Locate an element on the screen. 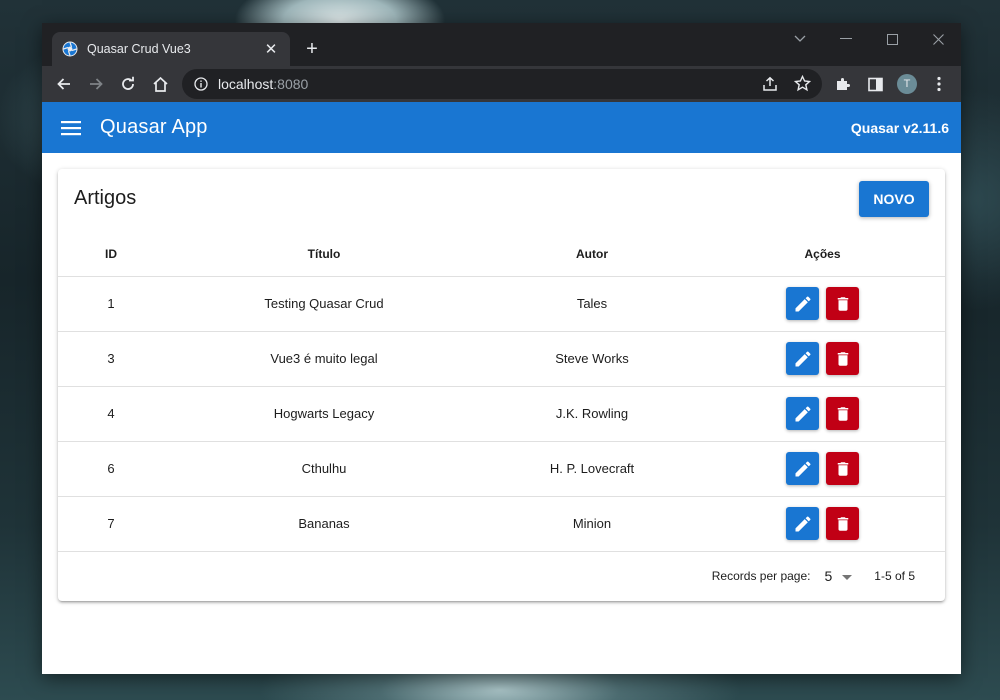 This screenshot has height=700, width=1000. browser-tab: Quasar Crud Vue3 ✕ is located at coordinates (171, 49).